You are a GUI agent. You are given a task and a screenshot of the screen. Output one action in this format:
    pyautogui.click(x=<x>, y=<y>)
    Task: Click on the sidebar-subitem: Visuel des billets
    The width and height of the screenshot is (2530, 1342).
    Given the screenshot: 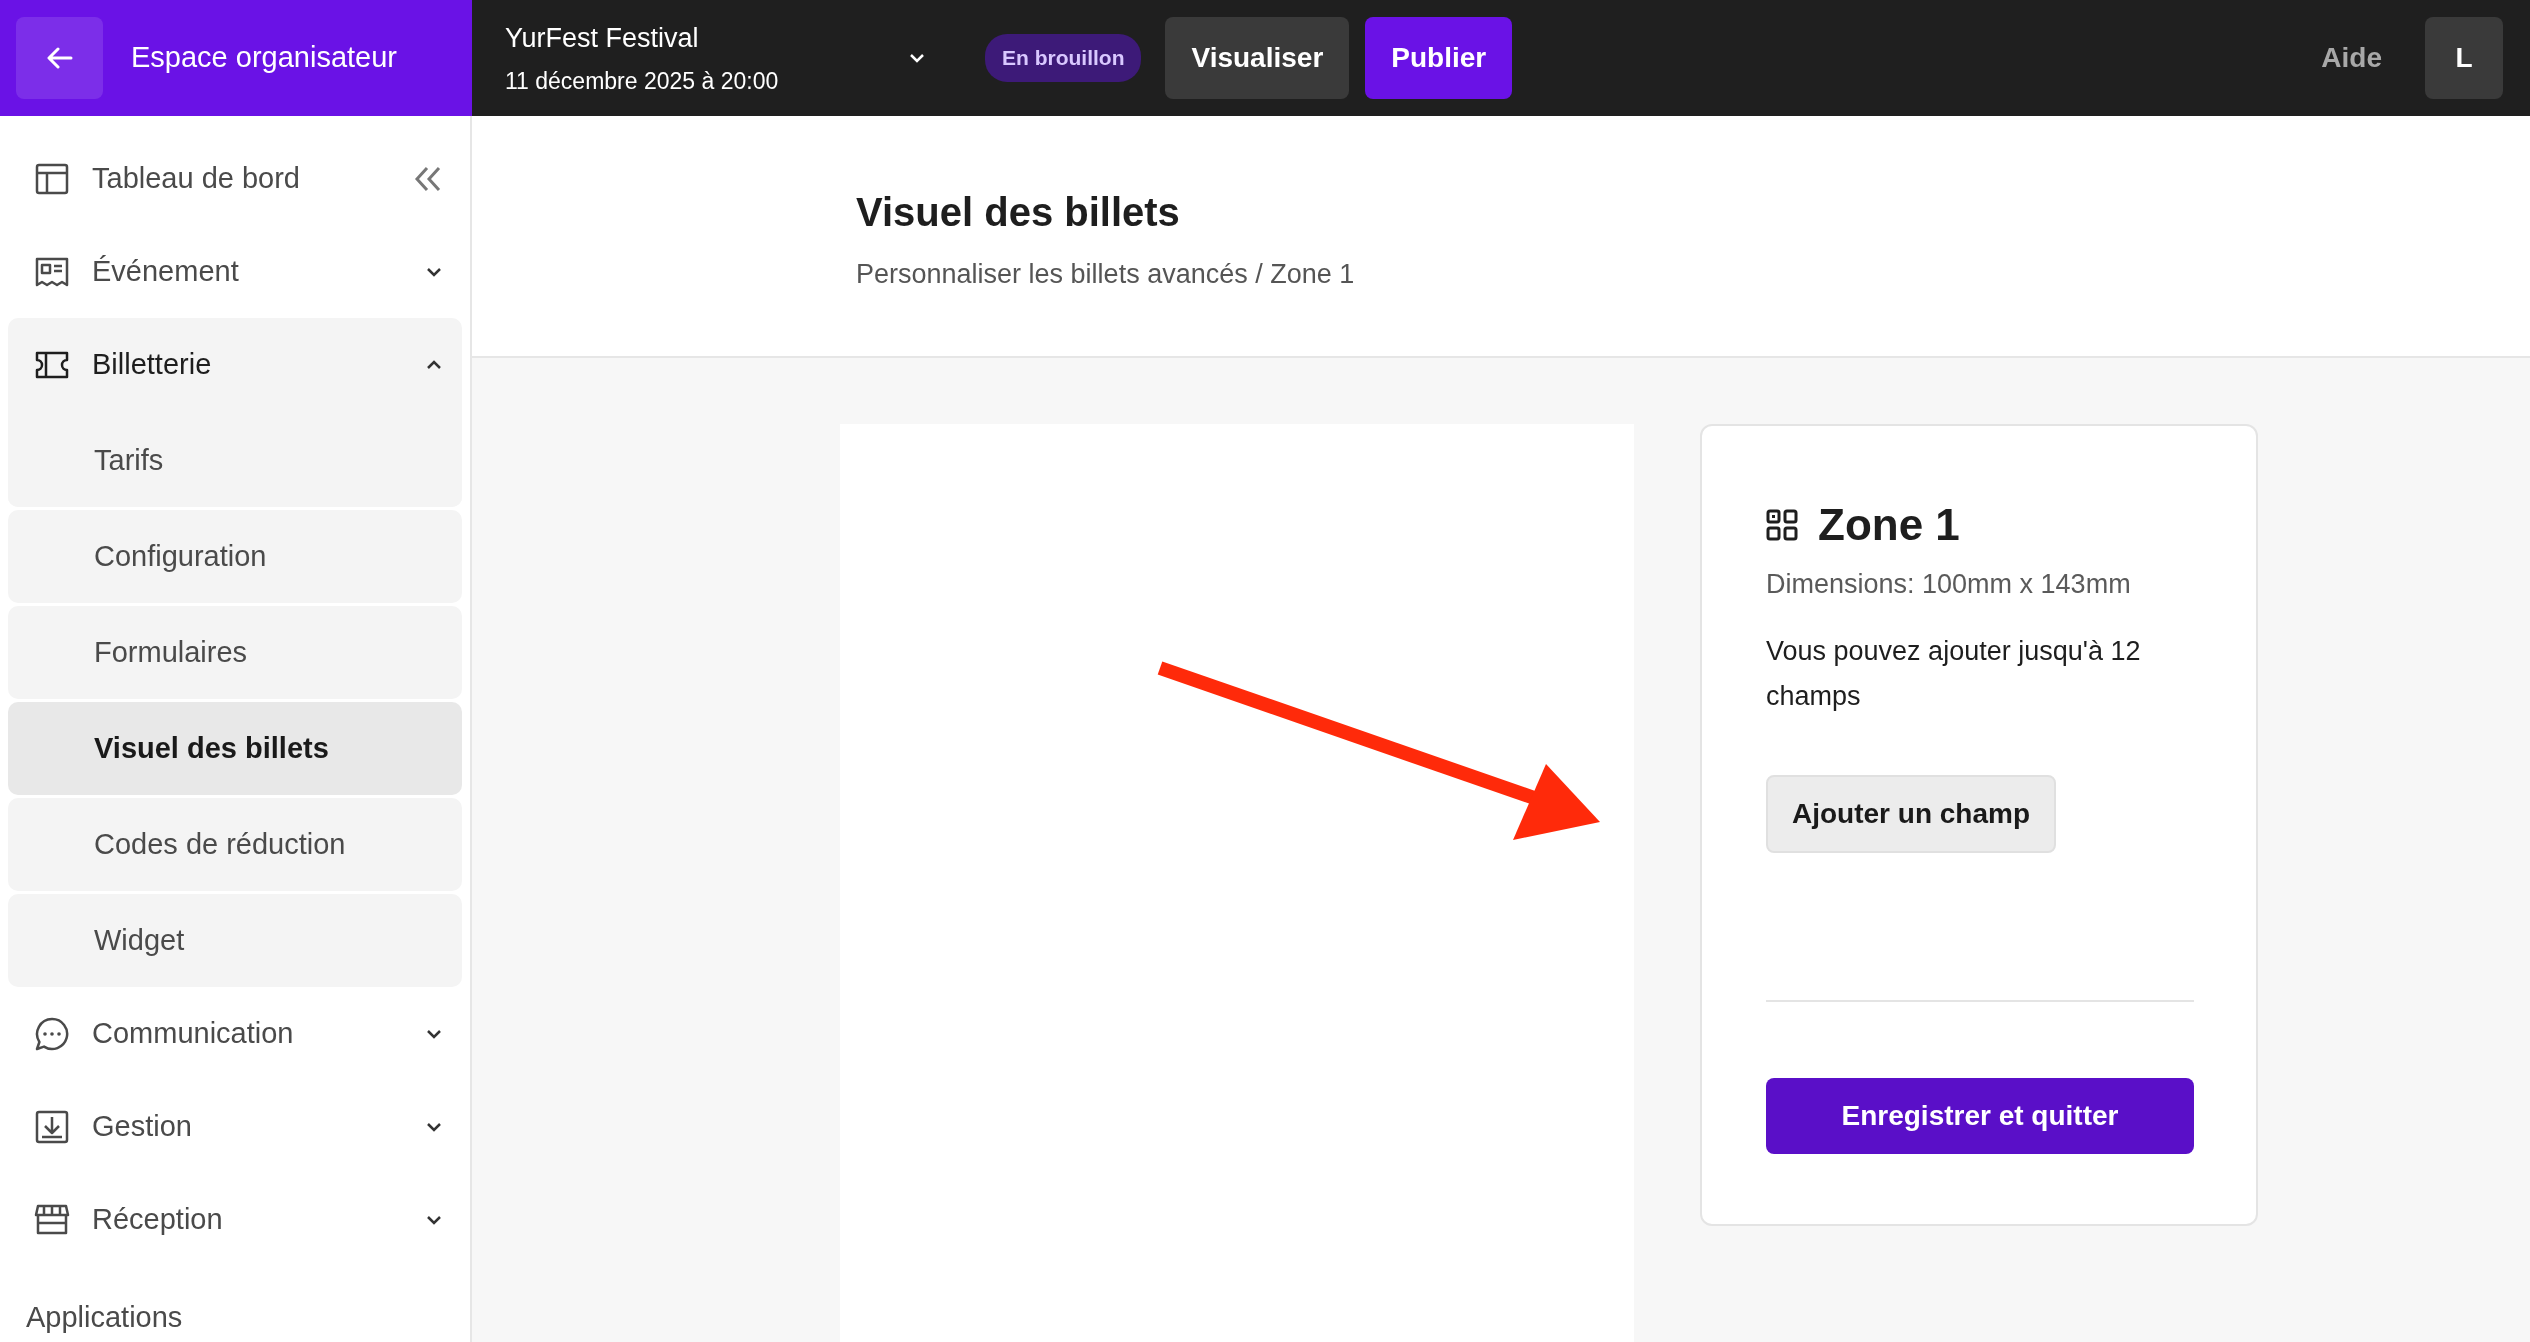 What is the action you would take?
    pyautogui.click(x=235, y=748)
    